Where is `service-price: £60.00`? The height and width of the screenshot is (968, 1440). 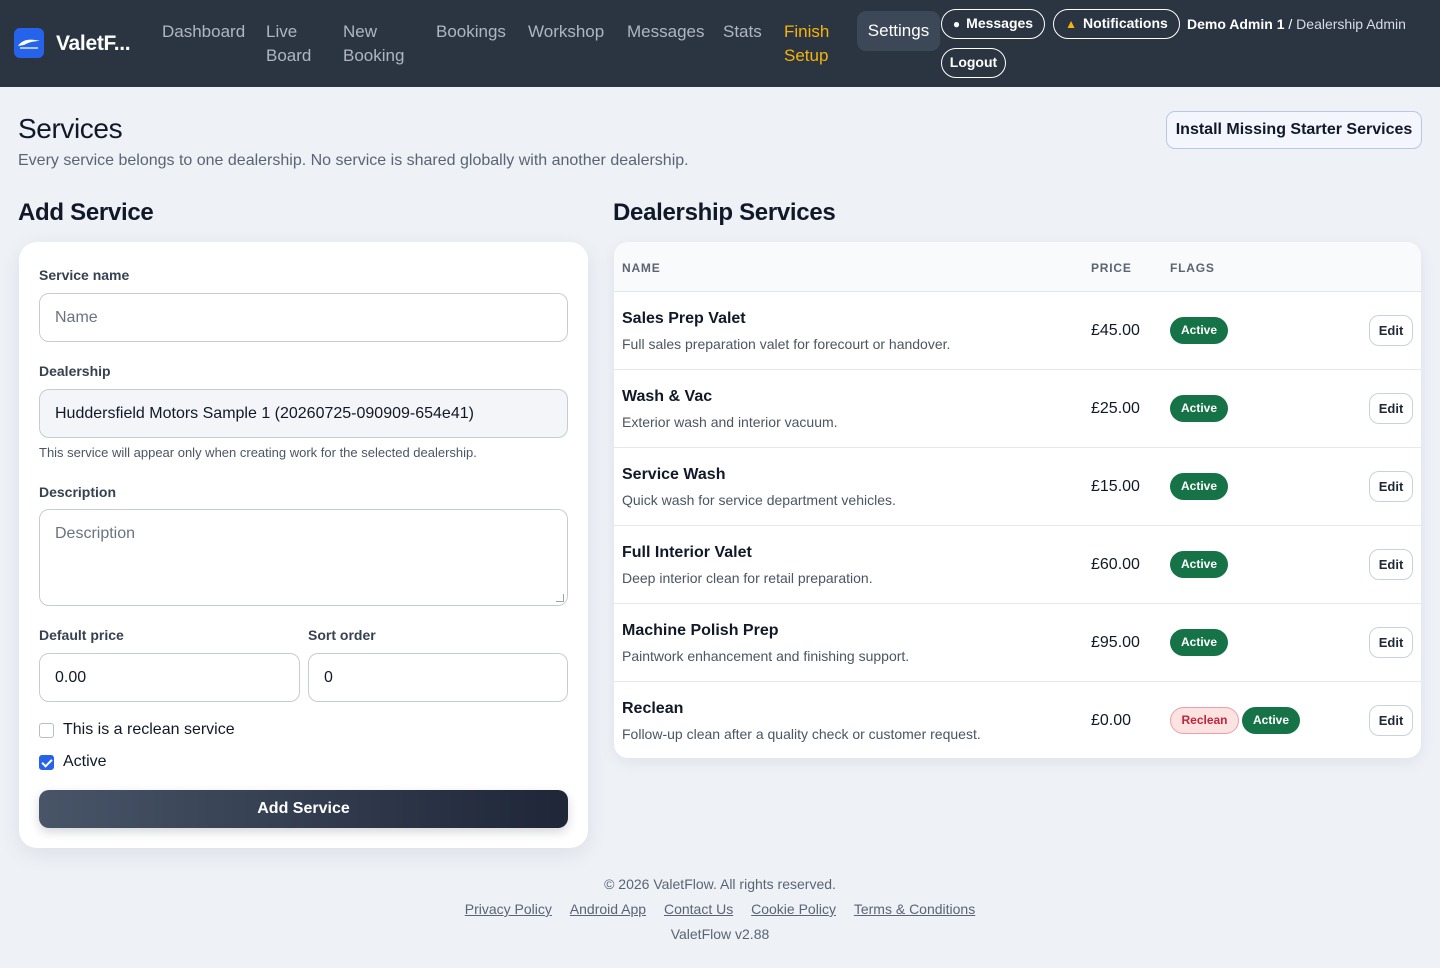 service-price: £60.00 is located at coordinates (1115, 564).